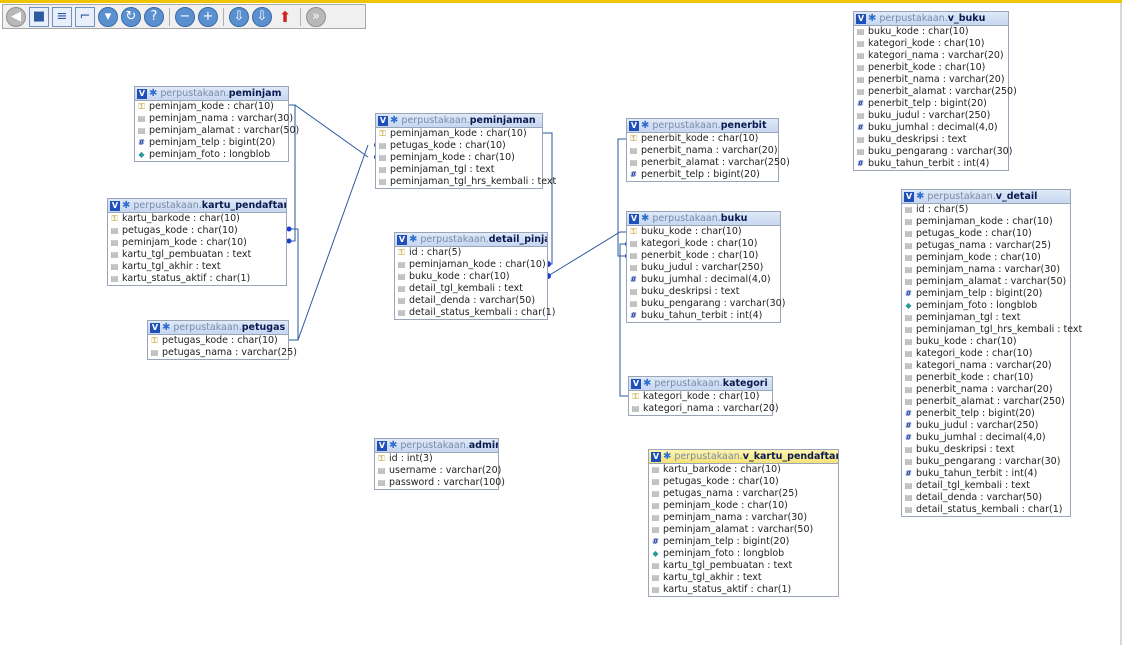 Image resolution: width=1122 pixels, height=645 pixels. What do you see at coordinates (459, 134) in the screenshot?
I see `column-row: ⚿ peminjaman_kode : char(10)` at bounding box center [459, 134].